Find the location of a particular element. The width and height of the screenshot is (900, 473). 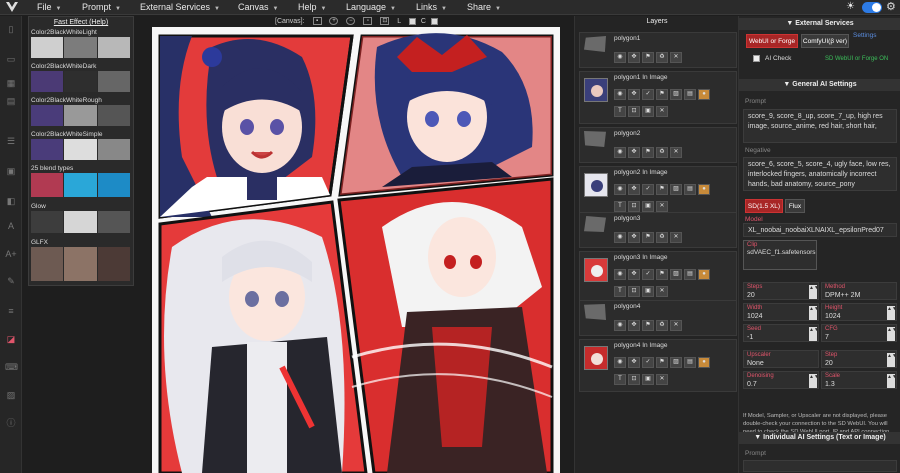

sd-mode-button: SD(1.5 XL) is located at coordinates (764, 206).